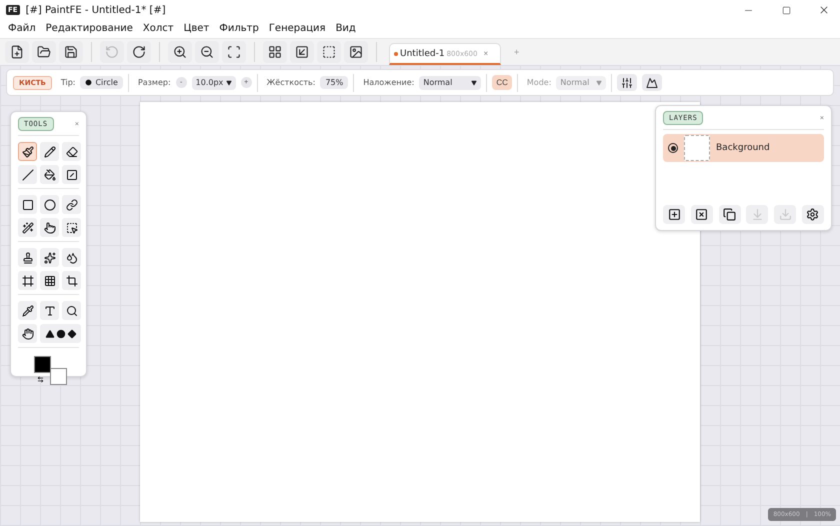  I want to click on window-title: [#] PaintFE - Untitled-1* [#], so click(96, 10).